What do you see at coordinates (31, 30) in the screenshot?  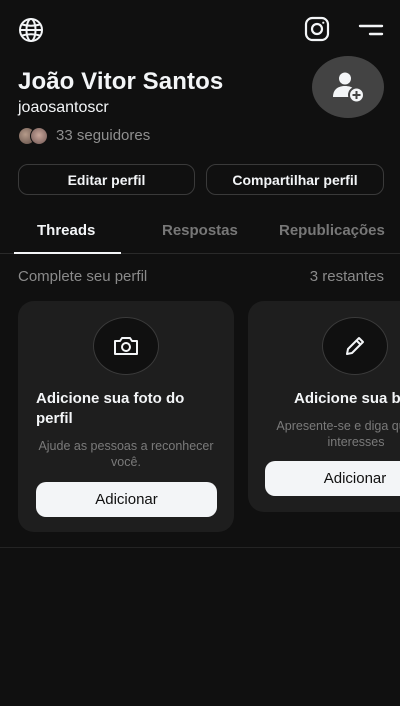 I see `globe-icon` at bounding box center [31, 30].